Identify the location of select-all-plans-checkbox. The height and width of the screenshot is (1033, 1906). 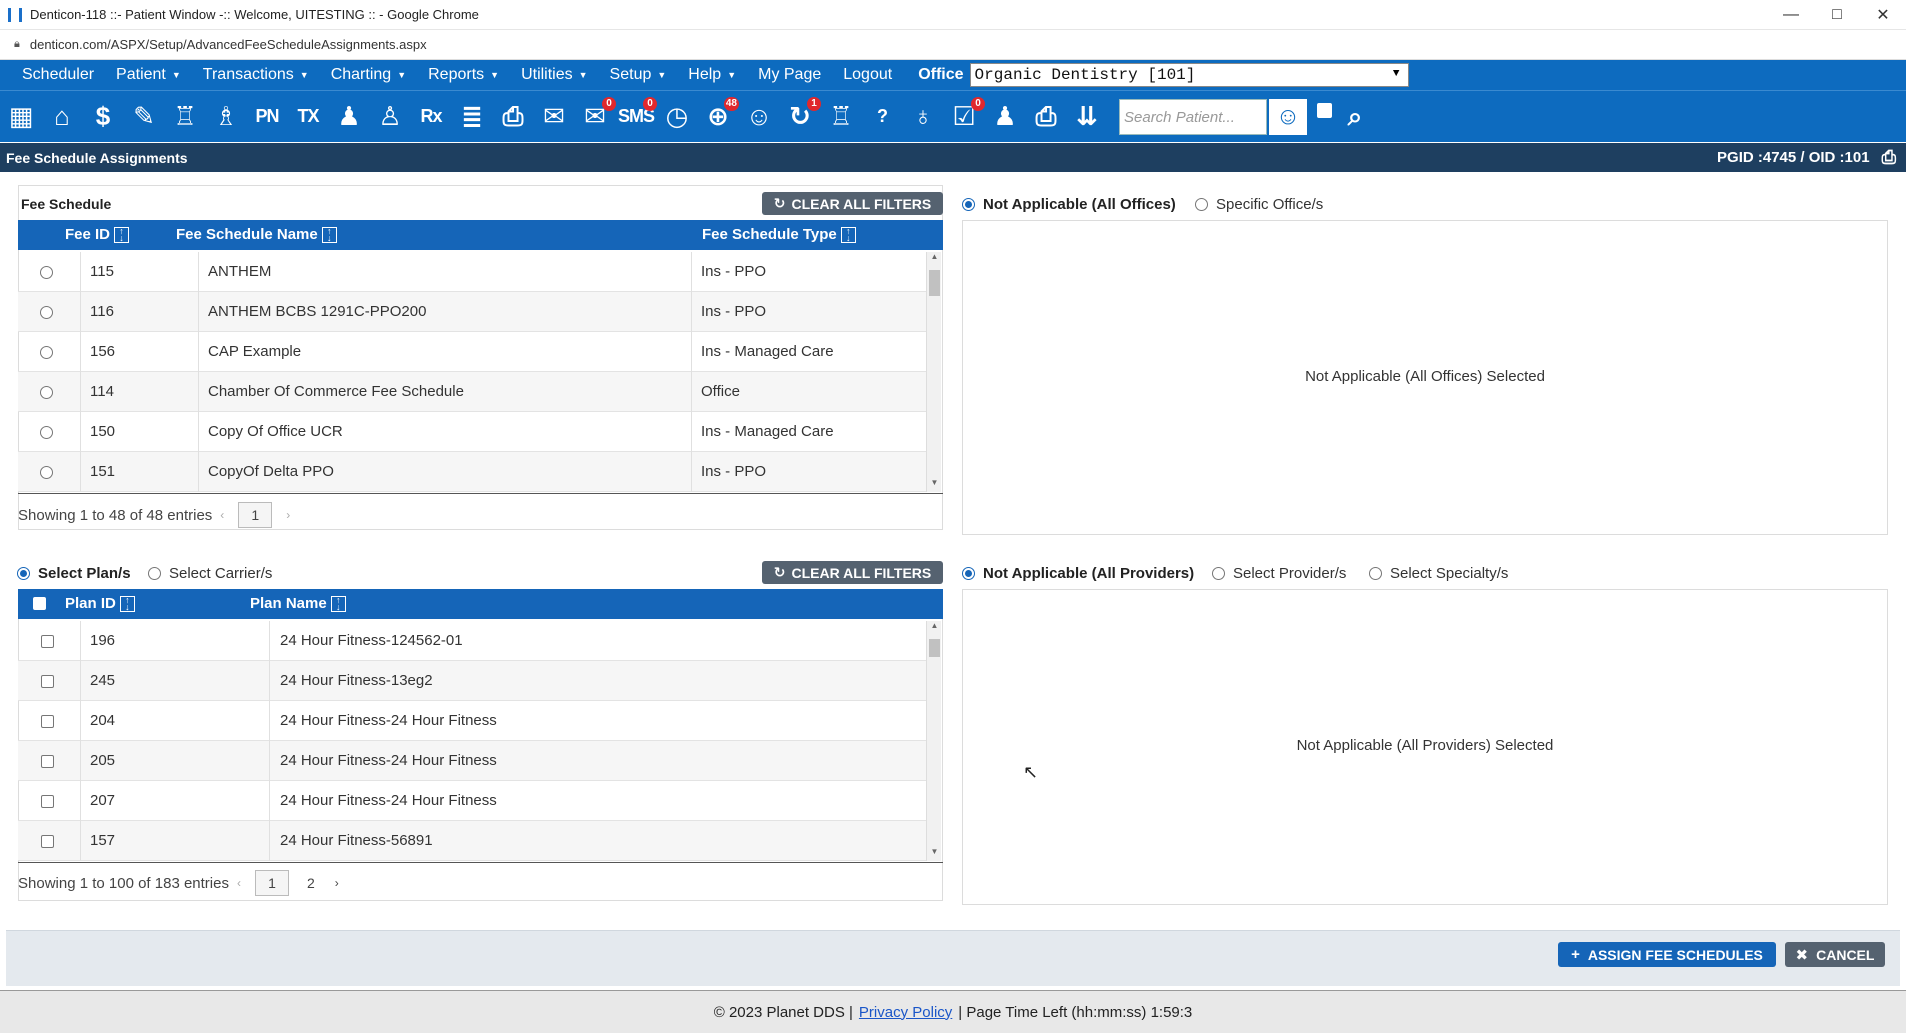
(39, 603).